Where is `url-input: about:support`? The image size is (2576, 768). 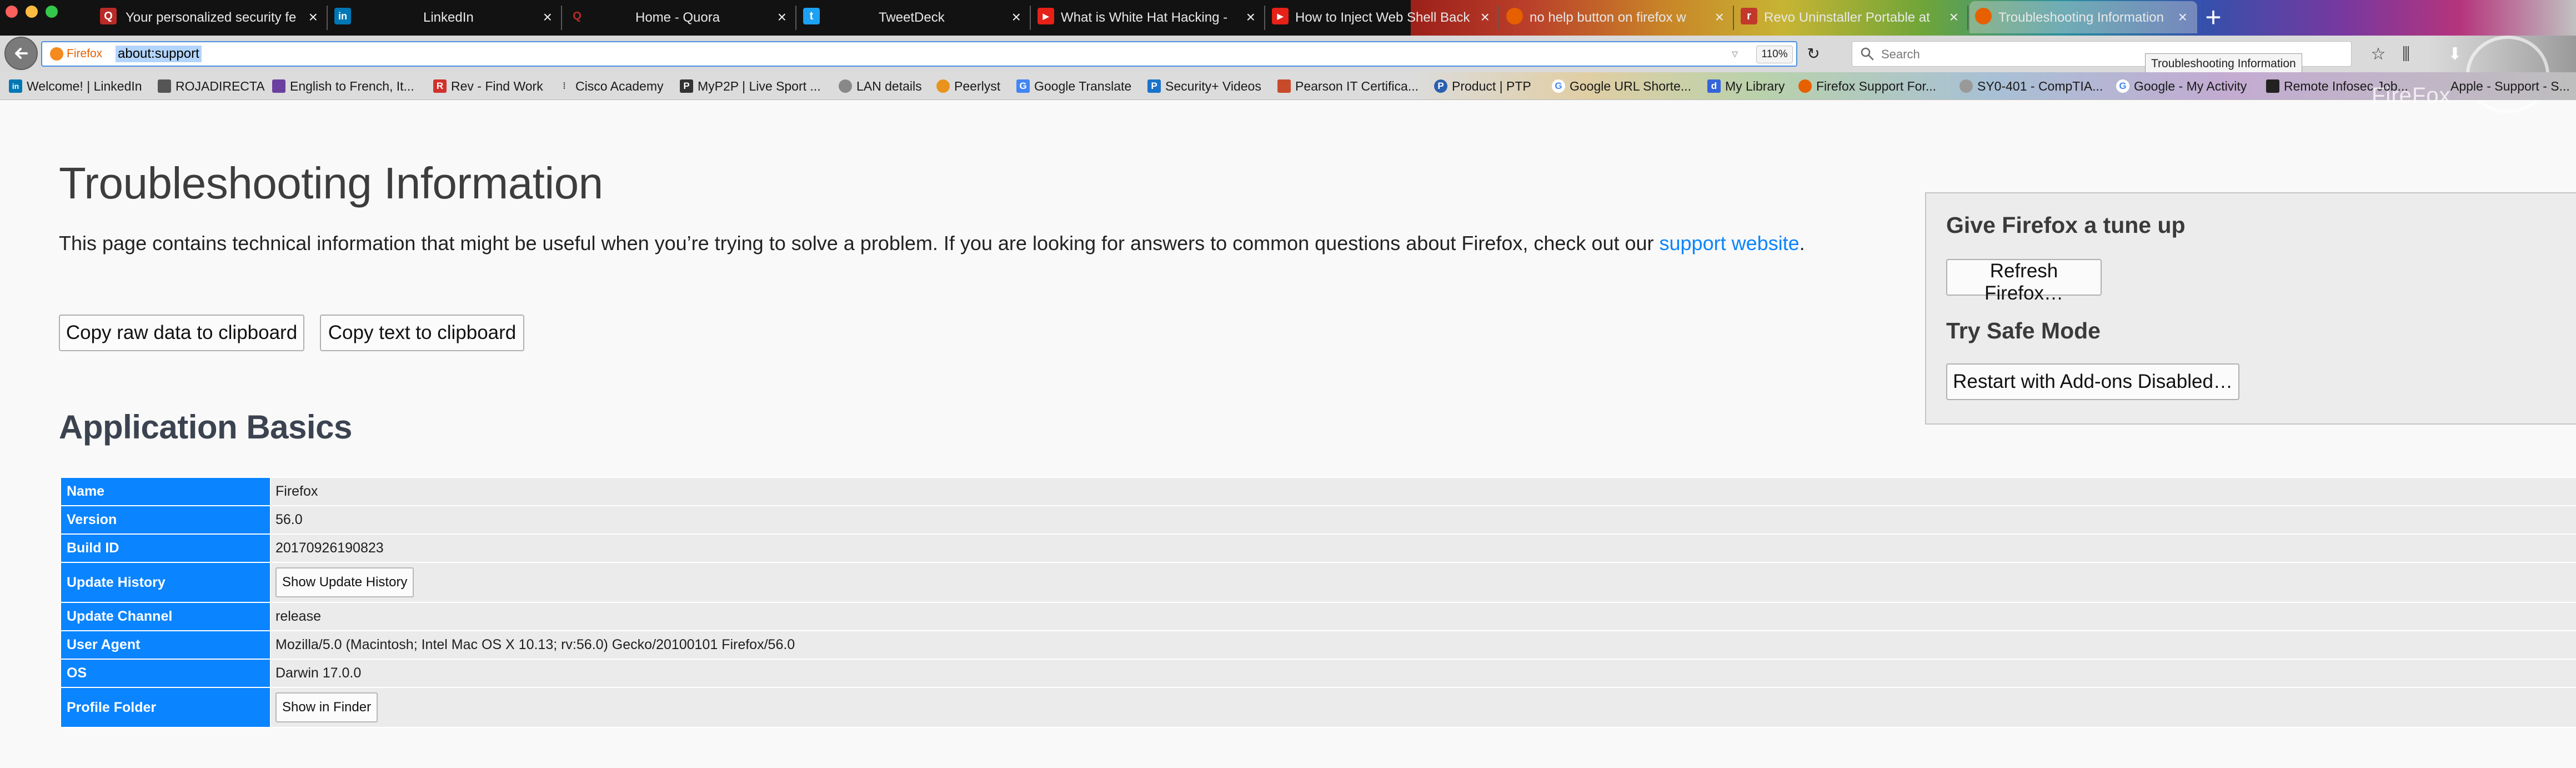 url-input: about:support is located at coordinates (159, 54).